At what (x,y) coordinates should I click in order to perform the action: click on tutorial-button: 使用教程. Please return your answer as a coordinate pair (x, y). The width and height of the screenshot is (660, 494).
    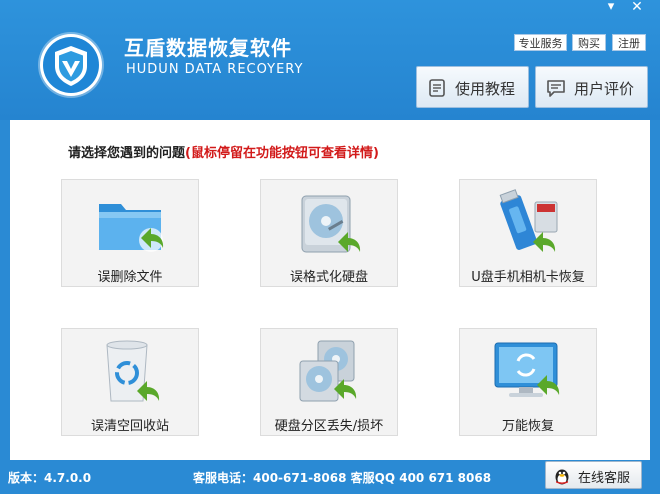
    Looking at the image, I should click on (472, 87).